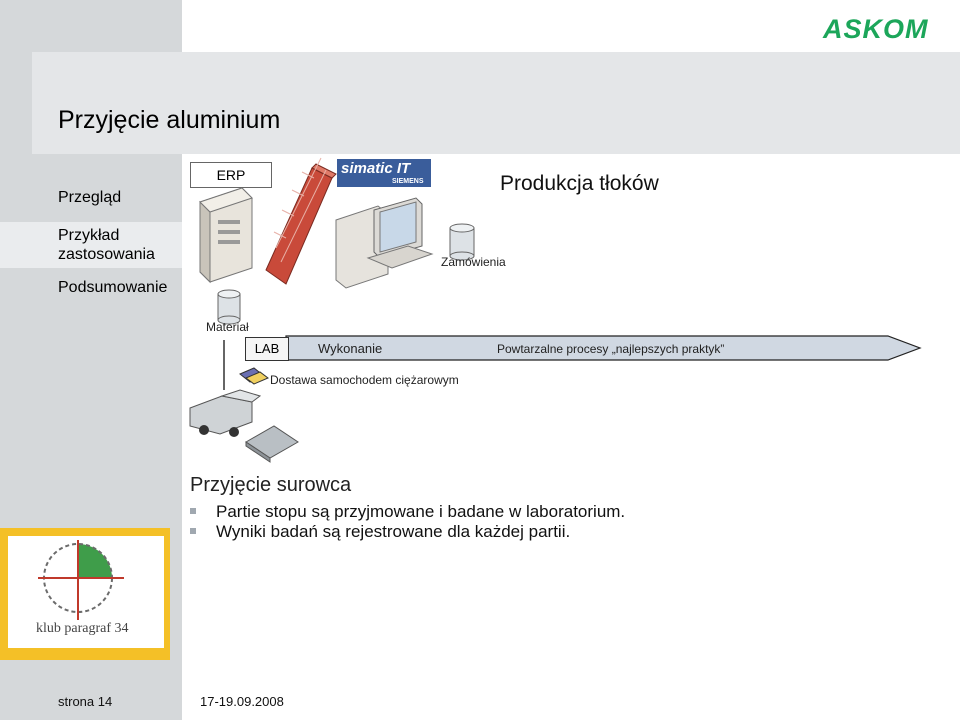  Describe the element at coordinates (226, 235) in the screenshot. I see `server-icon` at that location.